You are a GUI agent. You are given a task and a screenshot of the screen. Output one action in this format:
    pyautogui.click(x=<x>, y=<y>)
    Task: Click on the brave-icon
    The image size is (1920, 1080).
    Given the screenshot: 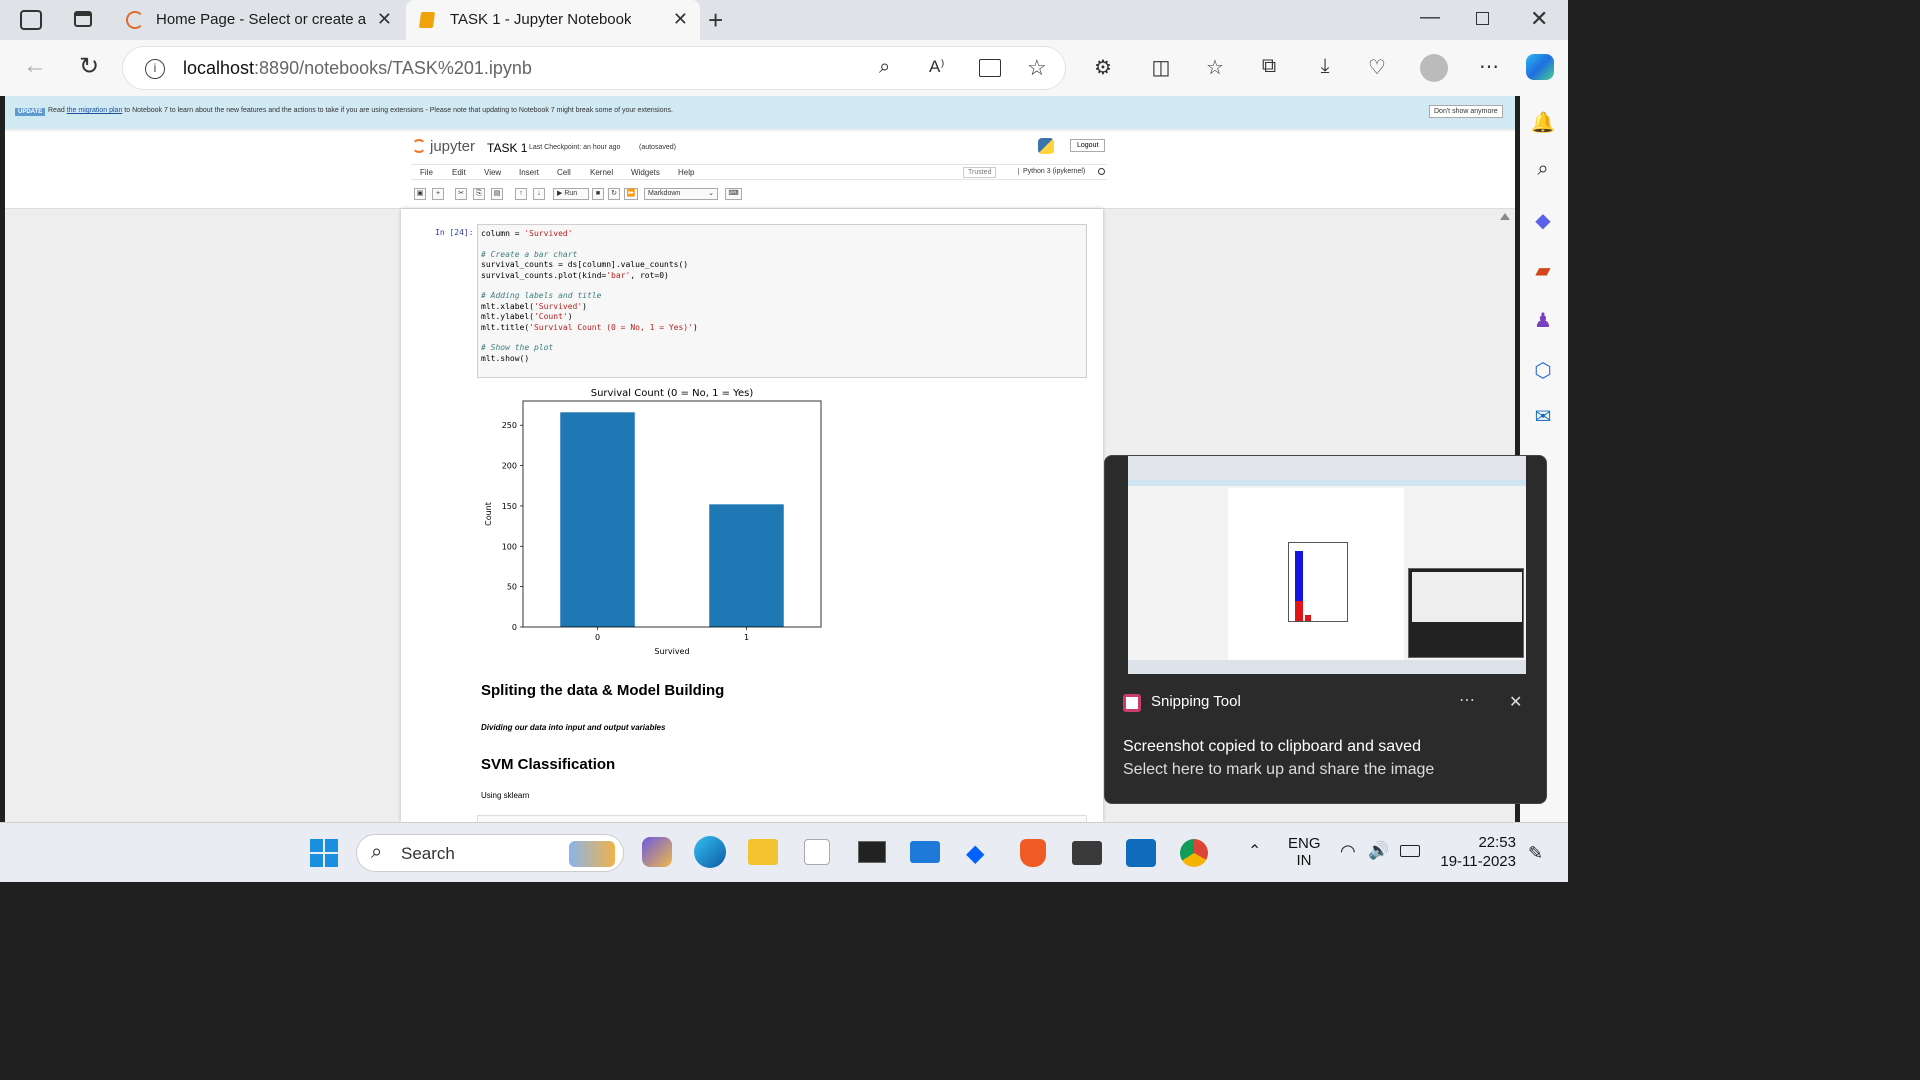 What is the action you would take?
    pyautogui.click(x=1033, y=853)
    